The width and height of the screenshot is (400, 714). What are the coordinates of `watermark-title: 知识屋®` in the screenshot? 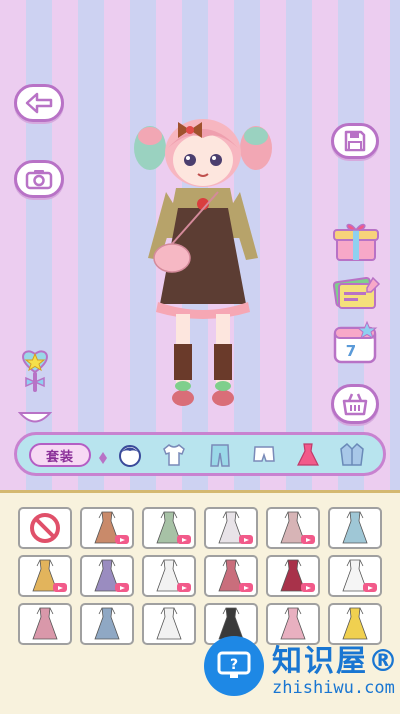 It's located at (336, 661).